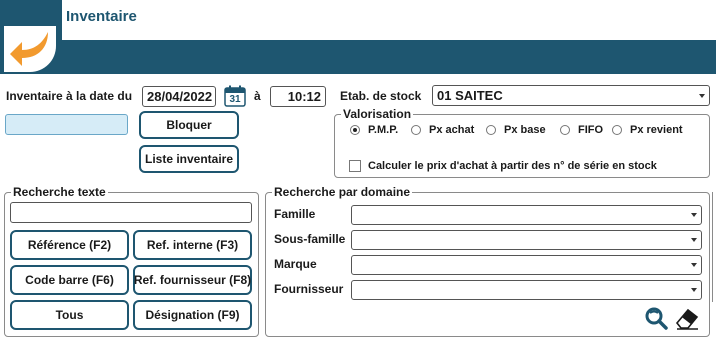  I want to click on calendar-icon: 31, so click(235, 96).